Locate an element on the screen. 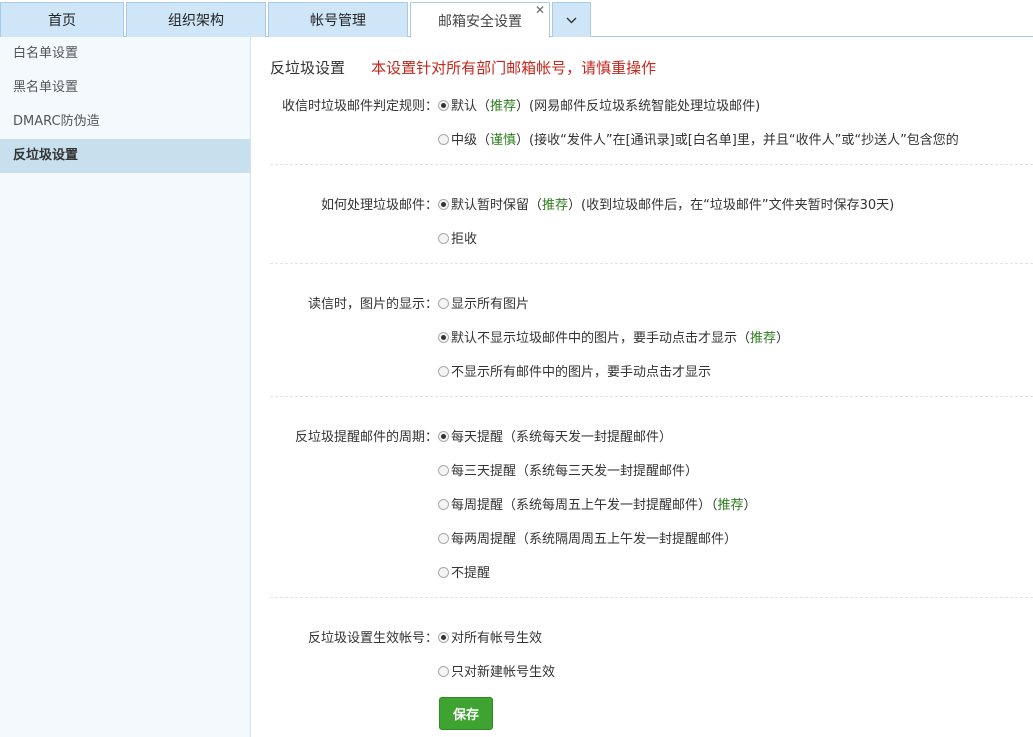  option-text: 显示所有图片 is located at coordinates (490, 304).